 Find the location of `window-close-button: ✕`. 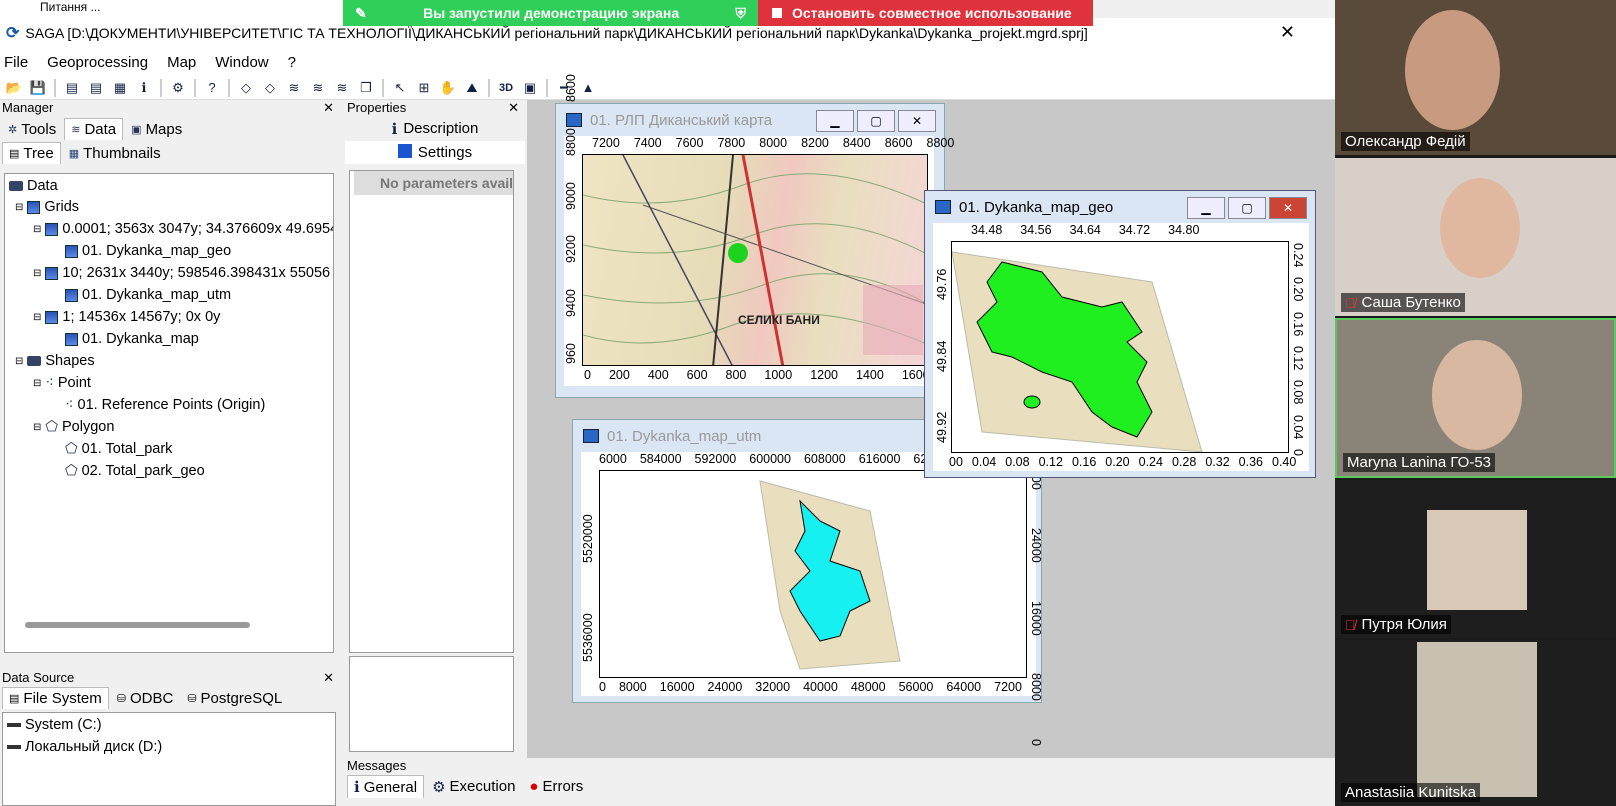

window-close-button: ✕ is located at coordinates (1287, 32).